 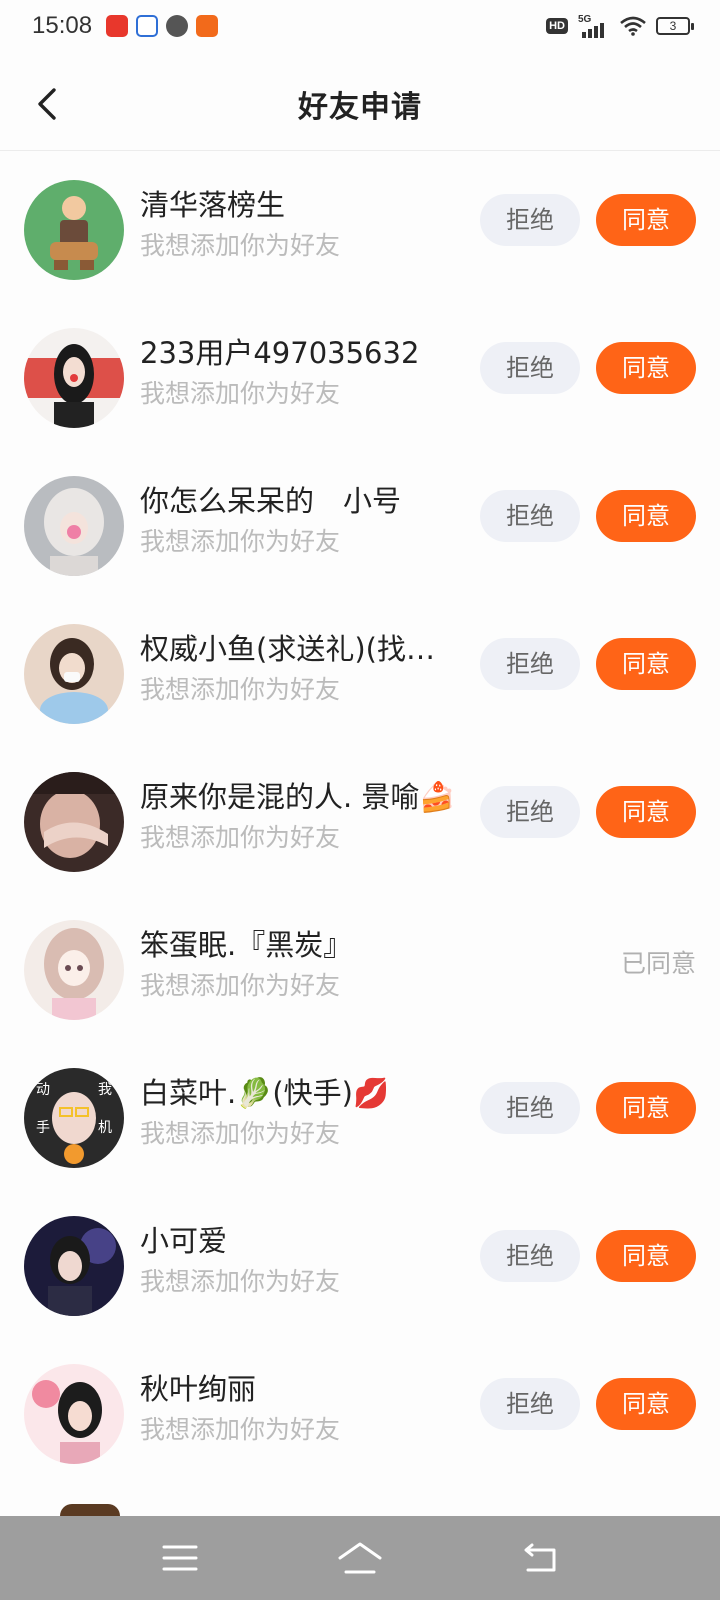 I want to click on cellular-signal-icon: 5G, so click(x=594, y=26).